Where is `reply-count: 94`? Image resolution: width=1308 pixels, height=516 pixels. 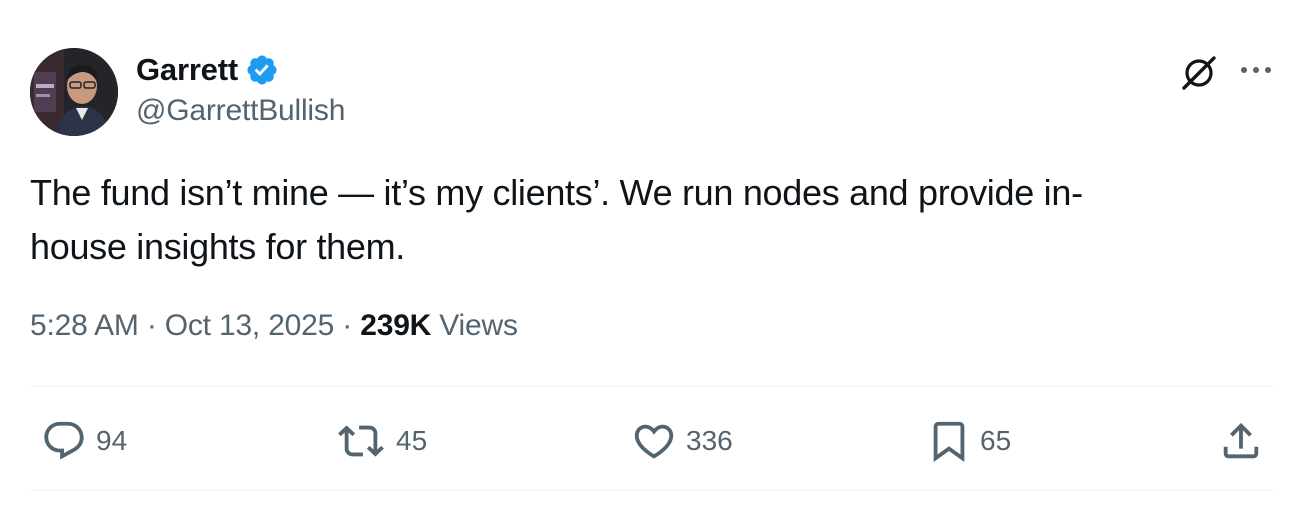 reply-count: 94 is located at coordinates (112, 440).